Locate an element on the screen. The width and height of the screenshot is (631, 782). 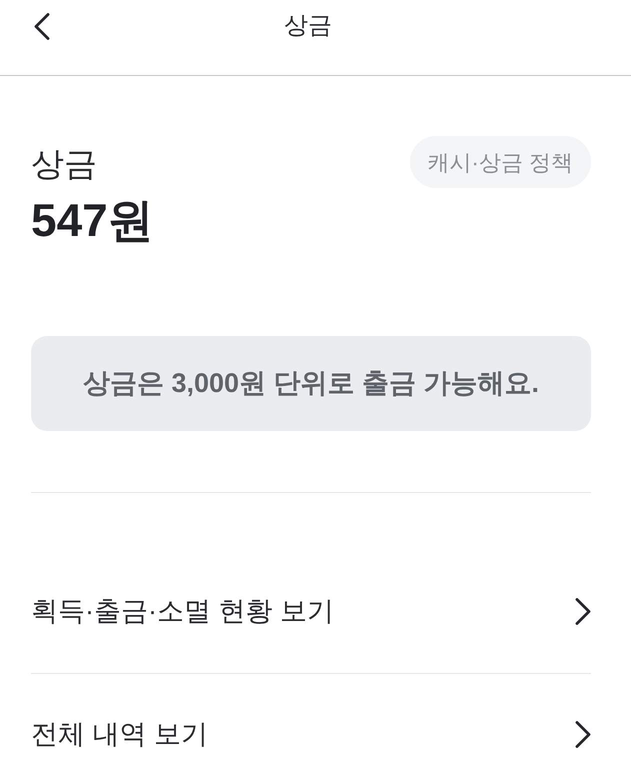
menu-row: 전체 내역 보기 is located at coordinates (311, 725).